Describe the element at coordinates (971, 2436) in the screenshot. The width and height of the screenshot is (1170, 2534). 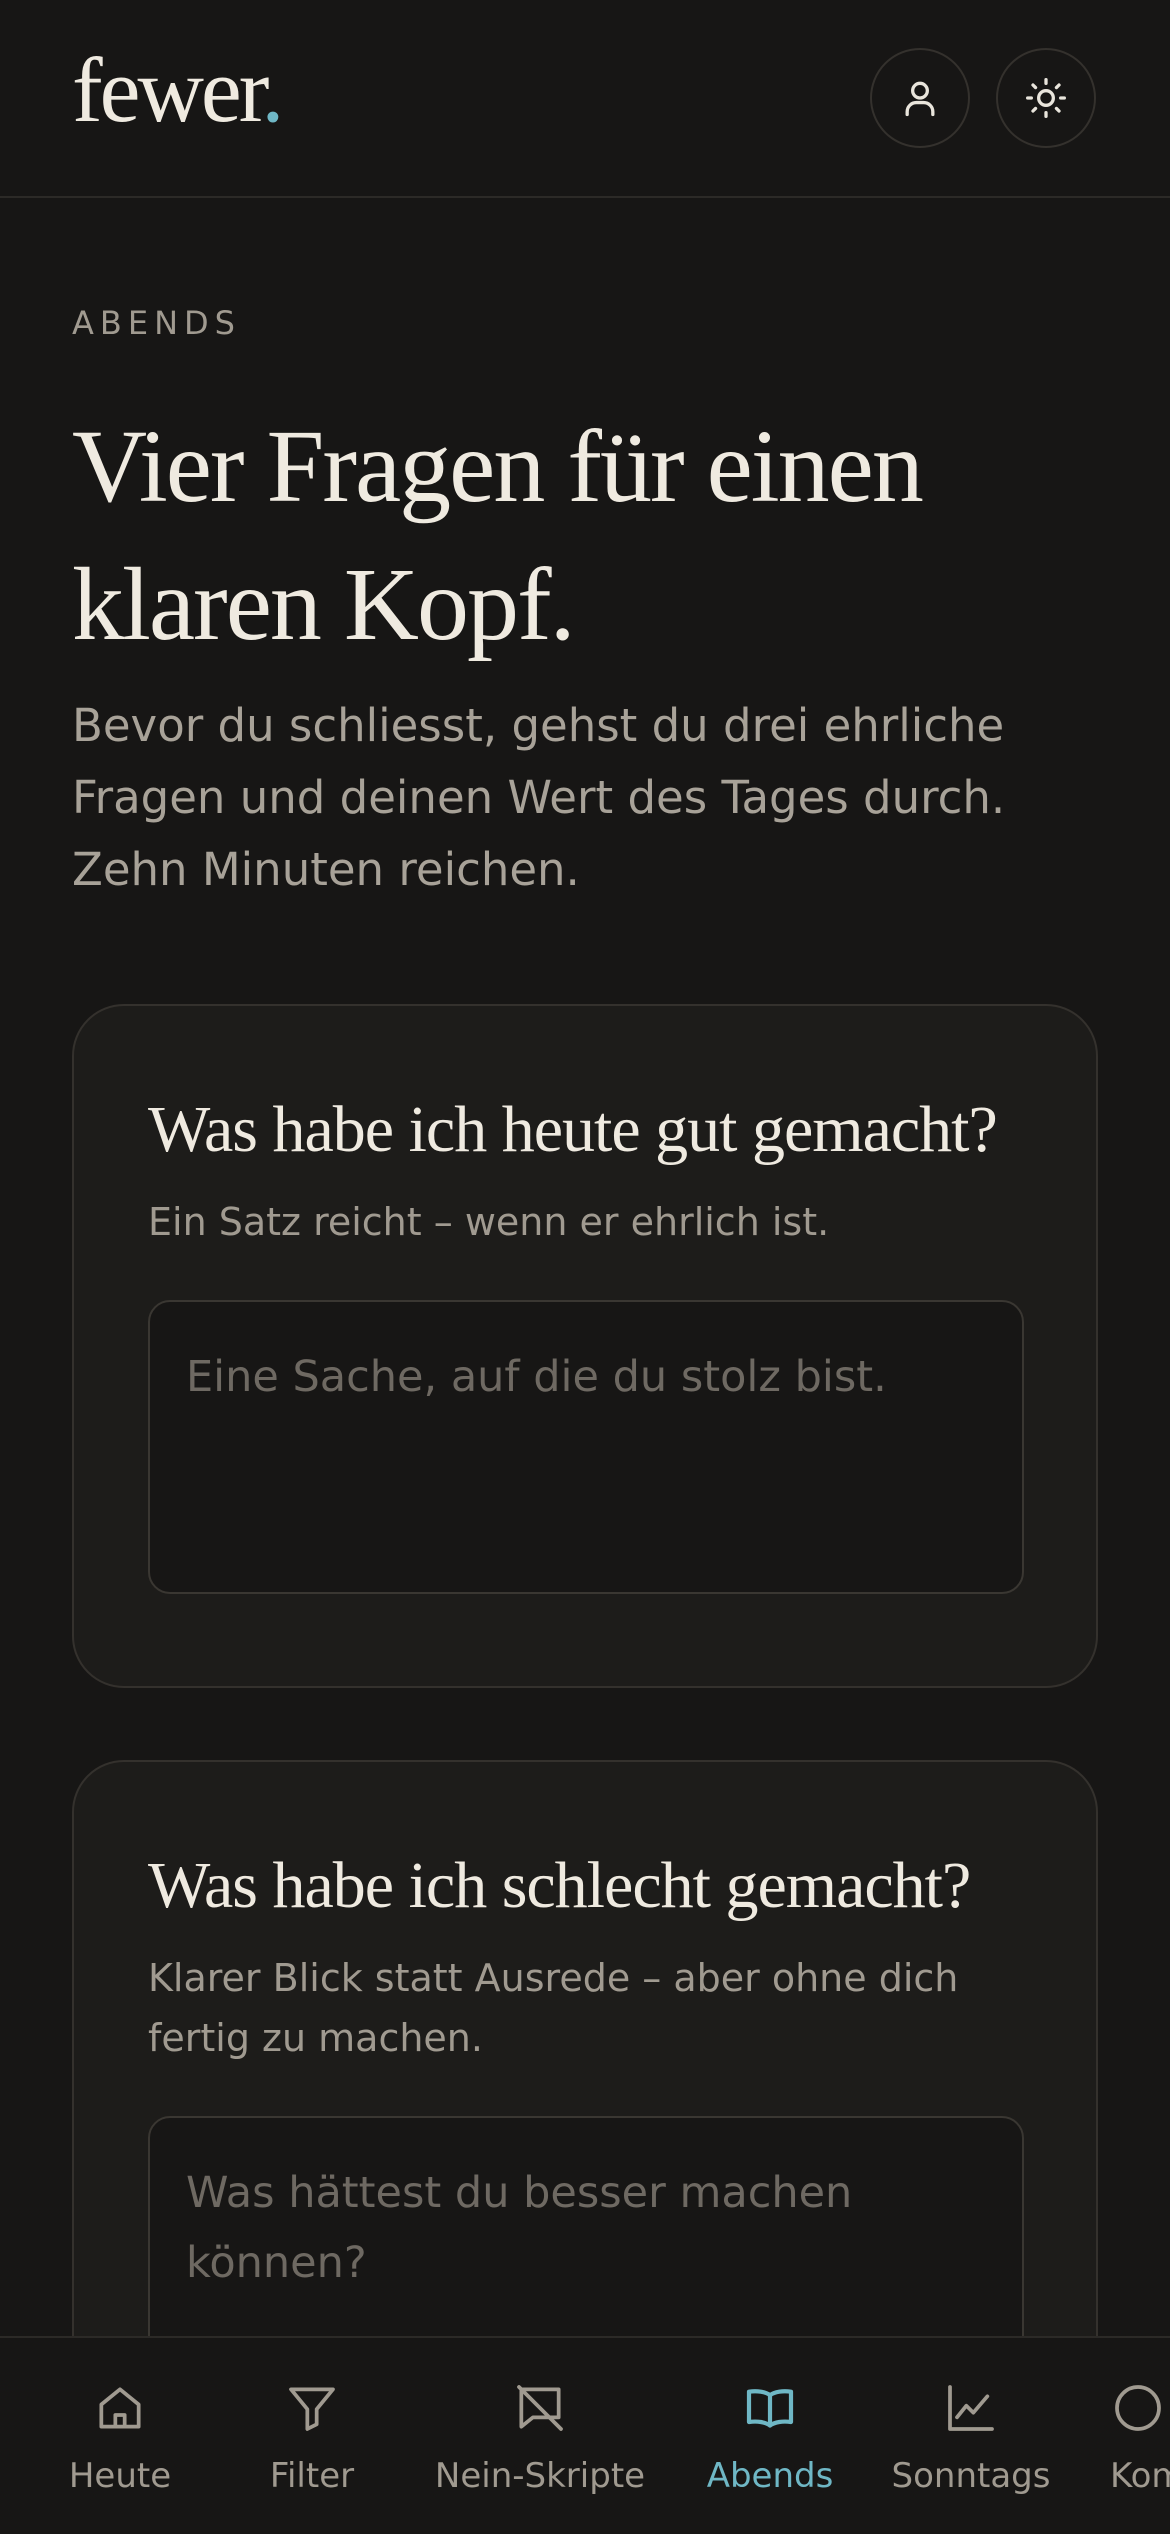
I see `nav-item-sonntags: Sonntags` at that location.